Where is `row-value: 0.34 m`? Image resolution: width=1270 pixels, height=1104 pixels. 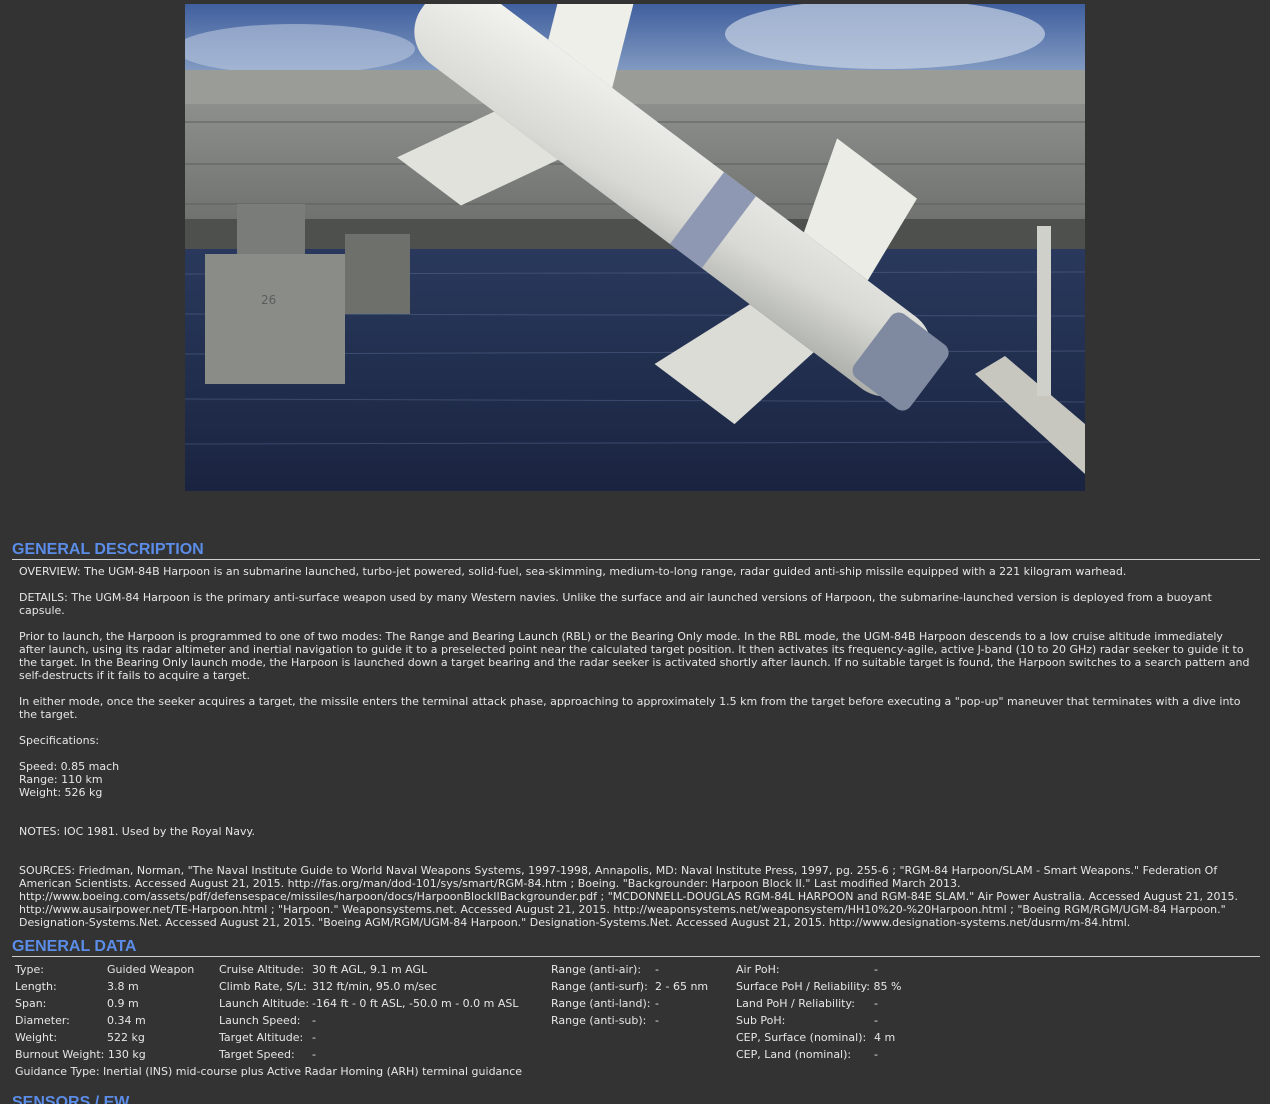 row-value: 0.34 m is located at coordinates (126, 1020).